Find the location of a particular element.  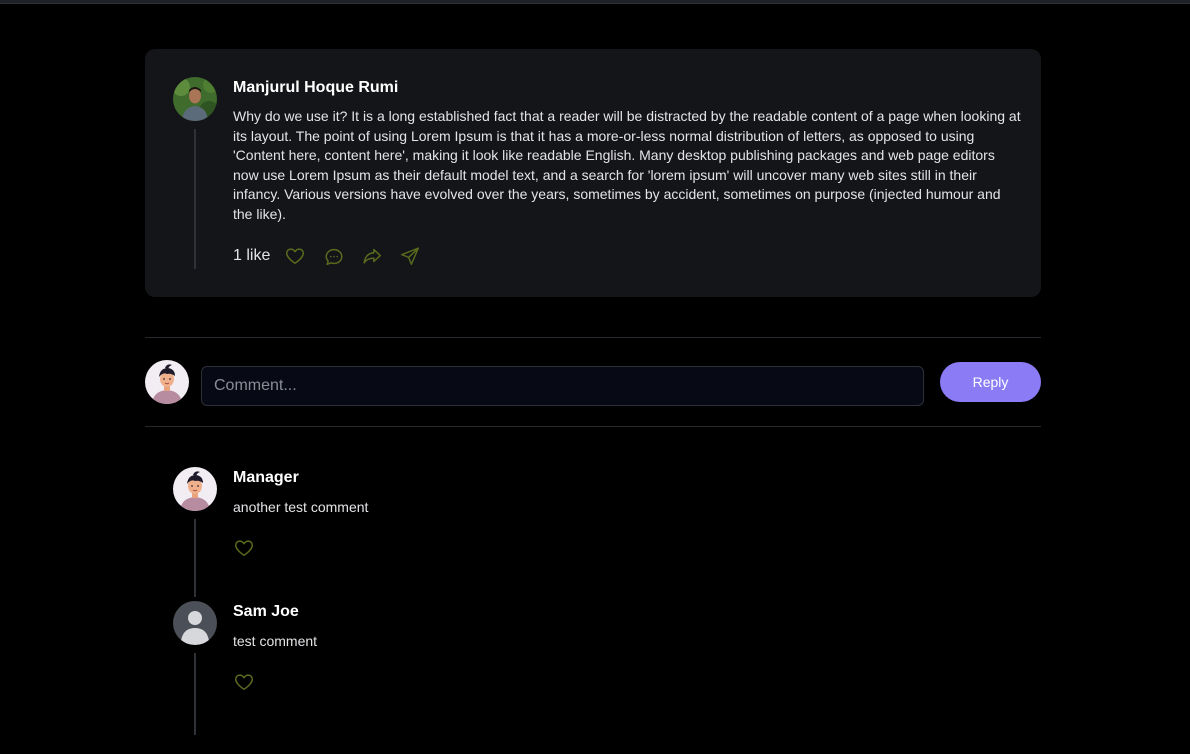

comment-icon is located at coordinates (334, 257).